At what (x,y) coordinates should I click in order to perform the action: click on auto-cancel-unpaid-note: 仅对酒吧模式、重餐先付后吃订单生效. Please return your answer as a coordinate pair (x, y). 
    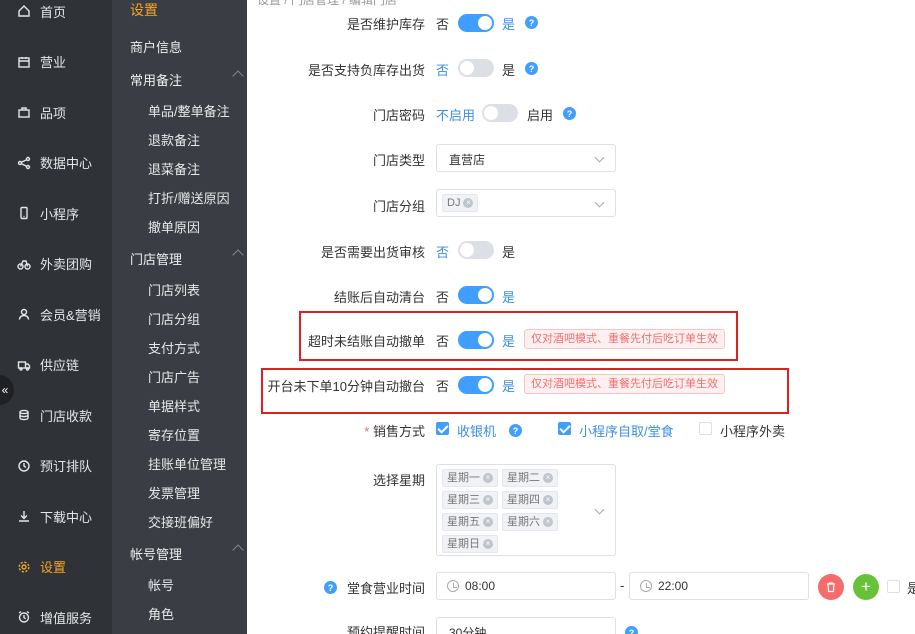
    Looking at the image, I should click on (624, 339).